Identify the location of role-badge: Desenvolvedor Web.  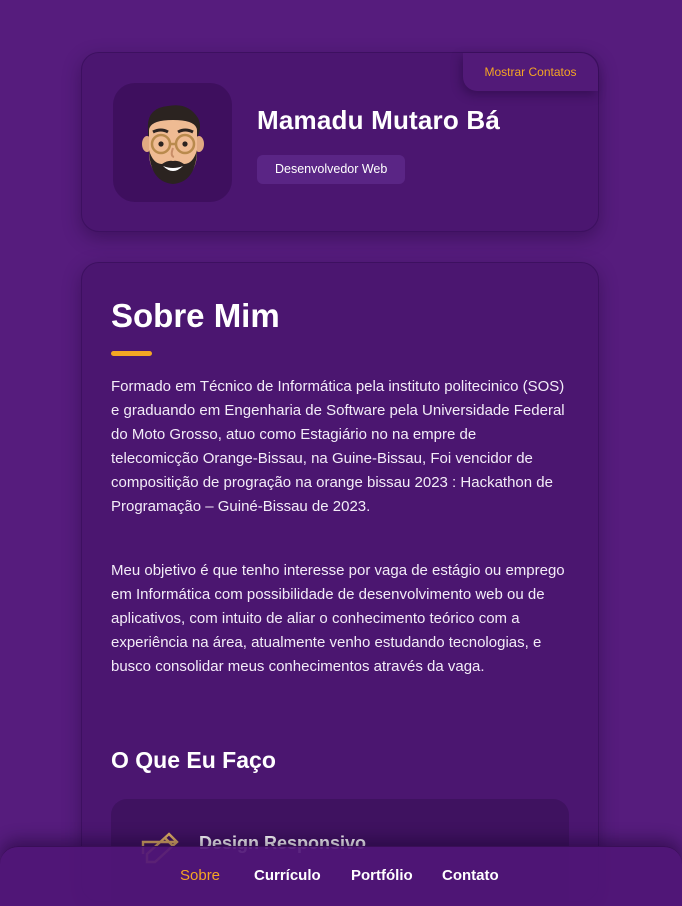
(331, 169).